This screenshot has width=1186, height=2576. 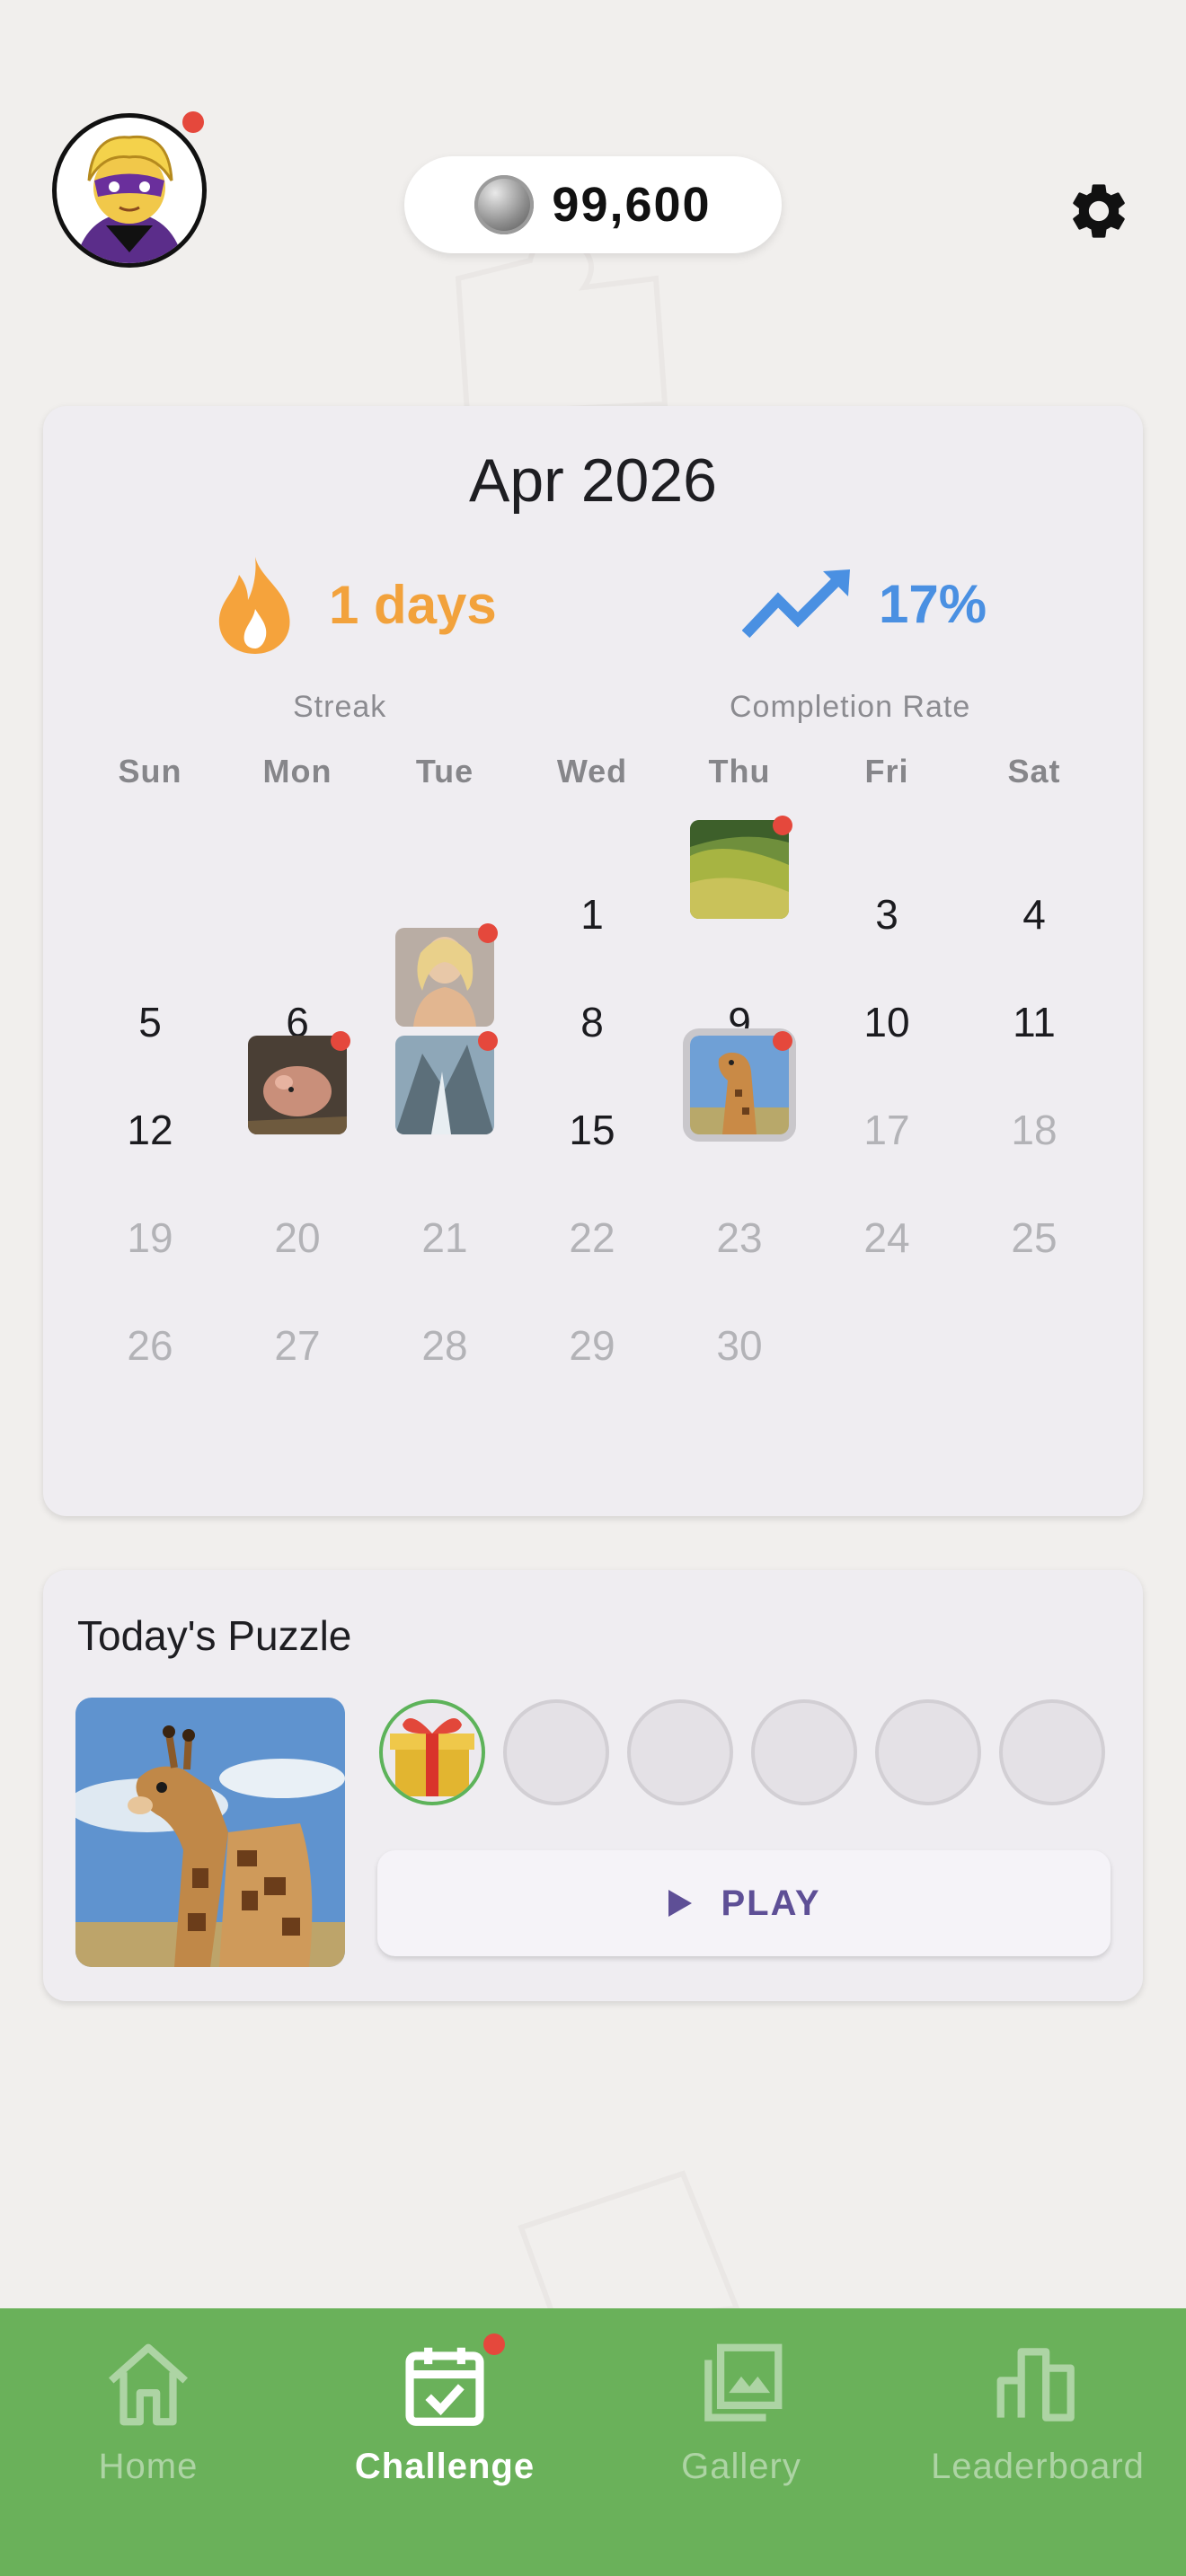 What do you see at coordinates (886, 771) in the screenshot?
I see `weekday-label: Fri` at bounding box center [886, 771].